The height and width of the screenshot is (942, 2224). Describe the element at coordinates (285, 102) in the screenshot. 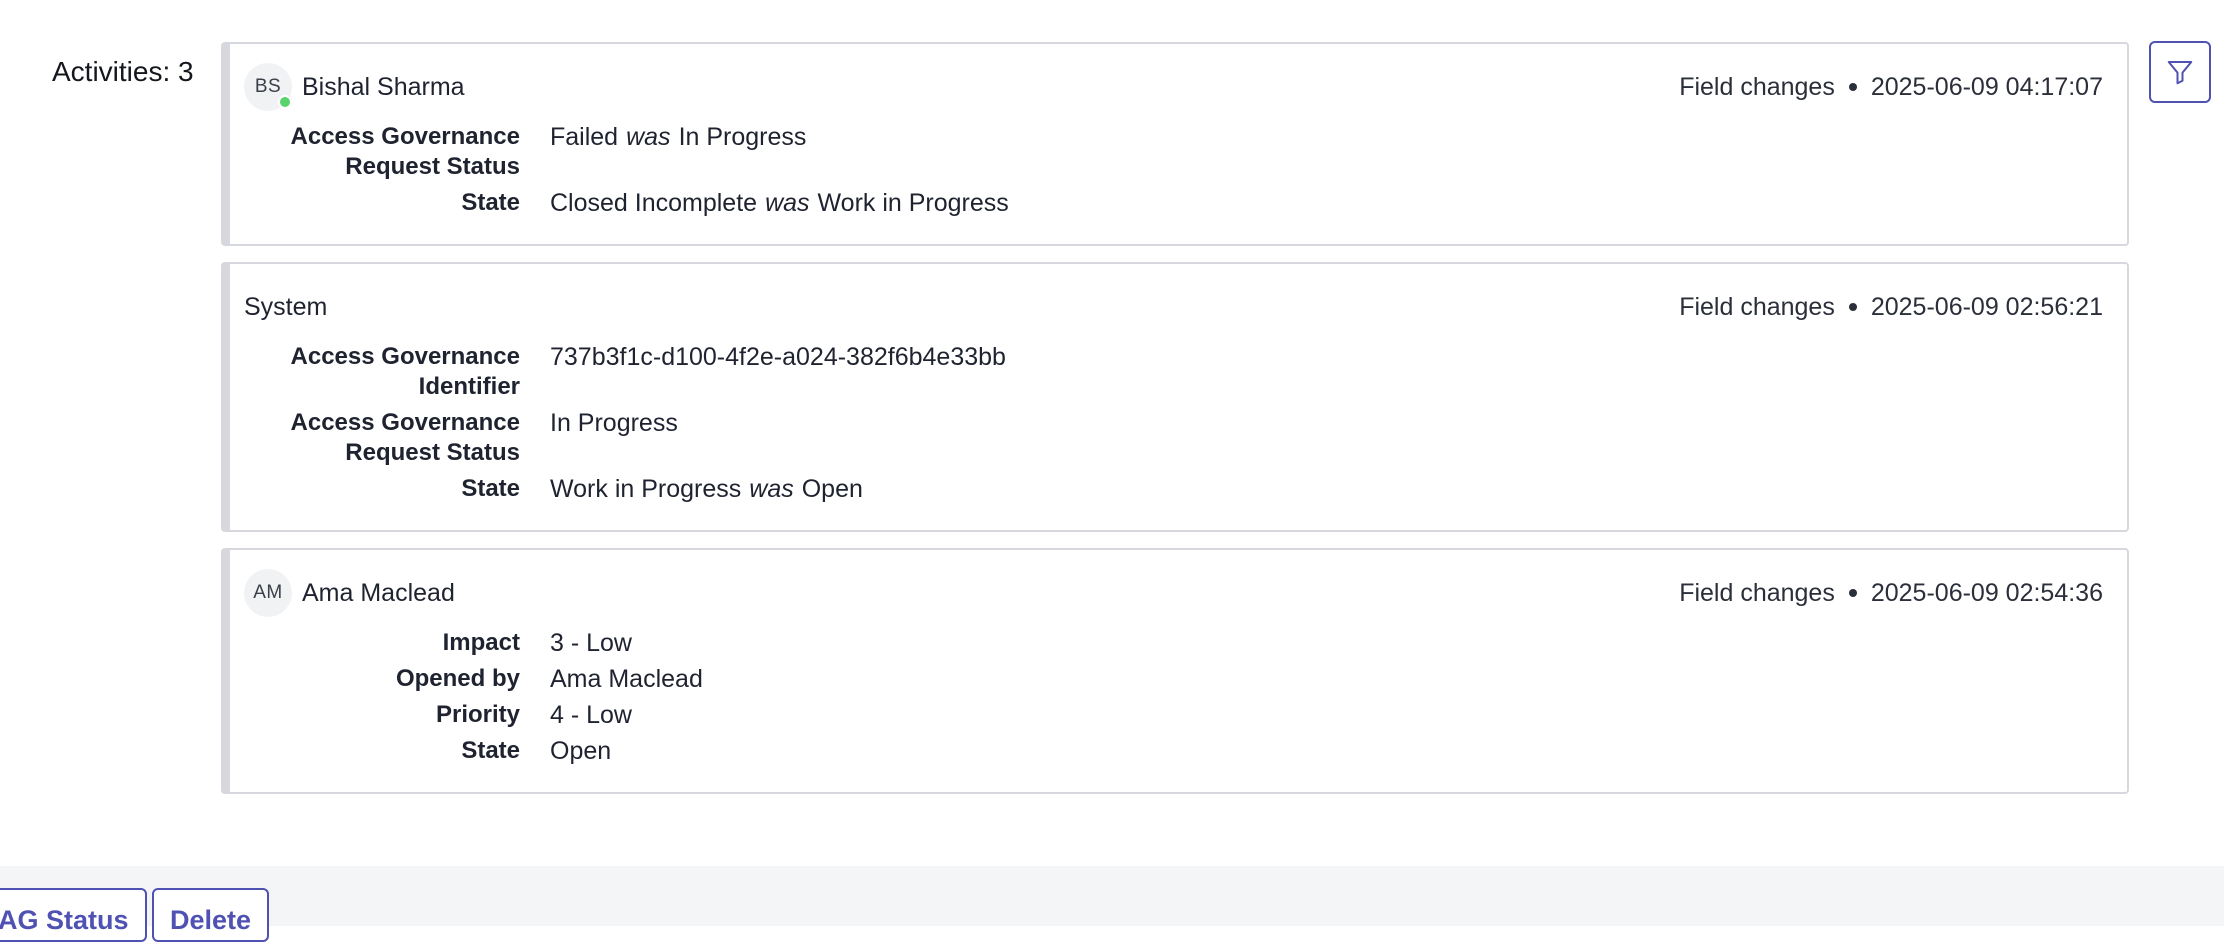

I see `presence-online-indicator` at that location.